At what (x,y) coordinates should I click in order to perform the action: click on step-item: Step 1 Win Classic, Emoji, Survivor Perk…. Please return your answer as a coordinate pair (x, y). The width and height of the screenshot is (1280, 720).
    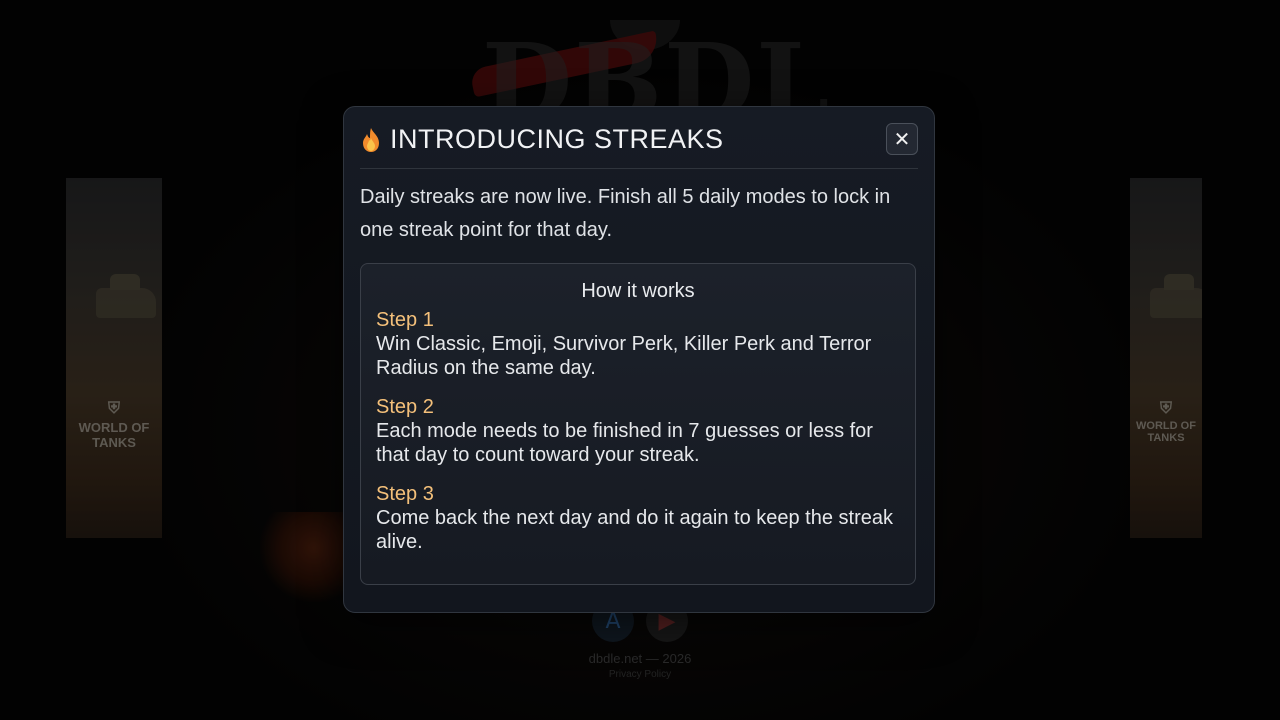
    Looking at the image, I should click on (638, 344).